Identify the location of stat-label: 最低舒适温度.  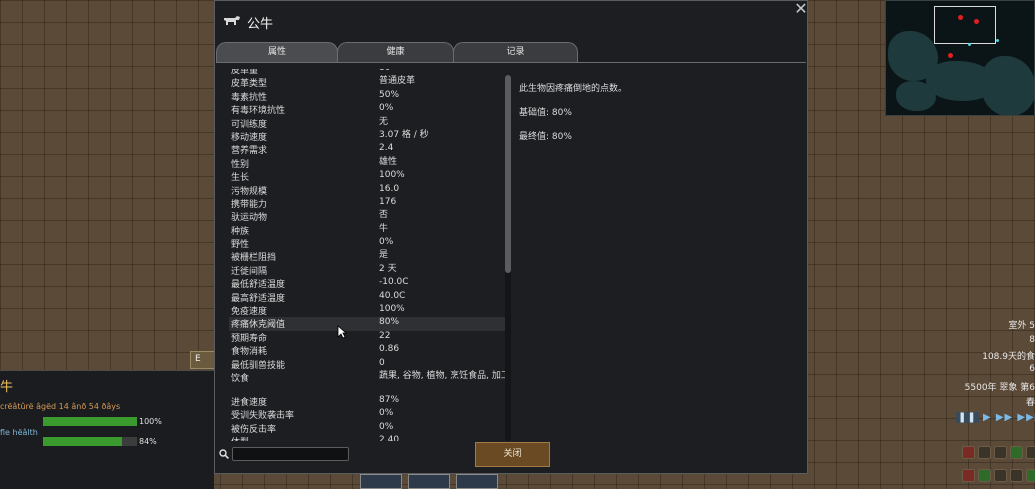
(258, 285).